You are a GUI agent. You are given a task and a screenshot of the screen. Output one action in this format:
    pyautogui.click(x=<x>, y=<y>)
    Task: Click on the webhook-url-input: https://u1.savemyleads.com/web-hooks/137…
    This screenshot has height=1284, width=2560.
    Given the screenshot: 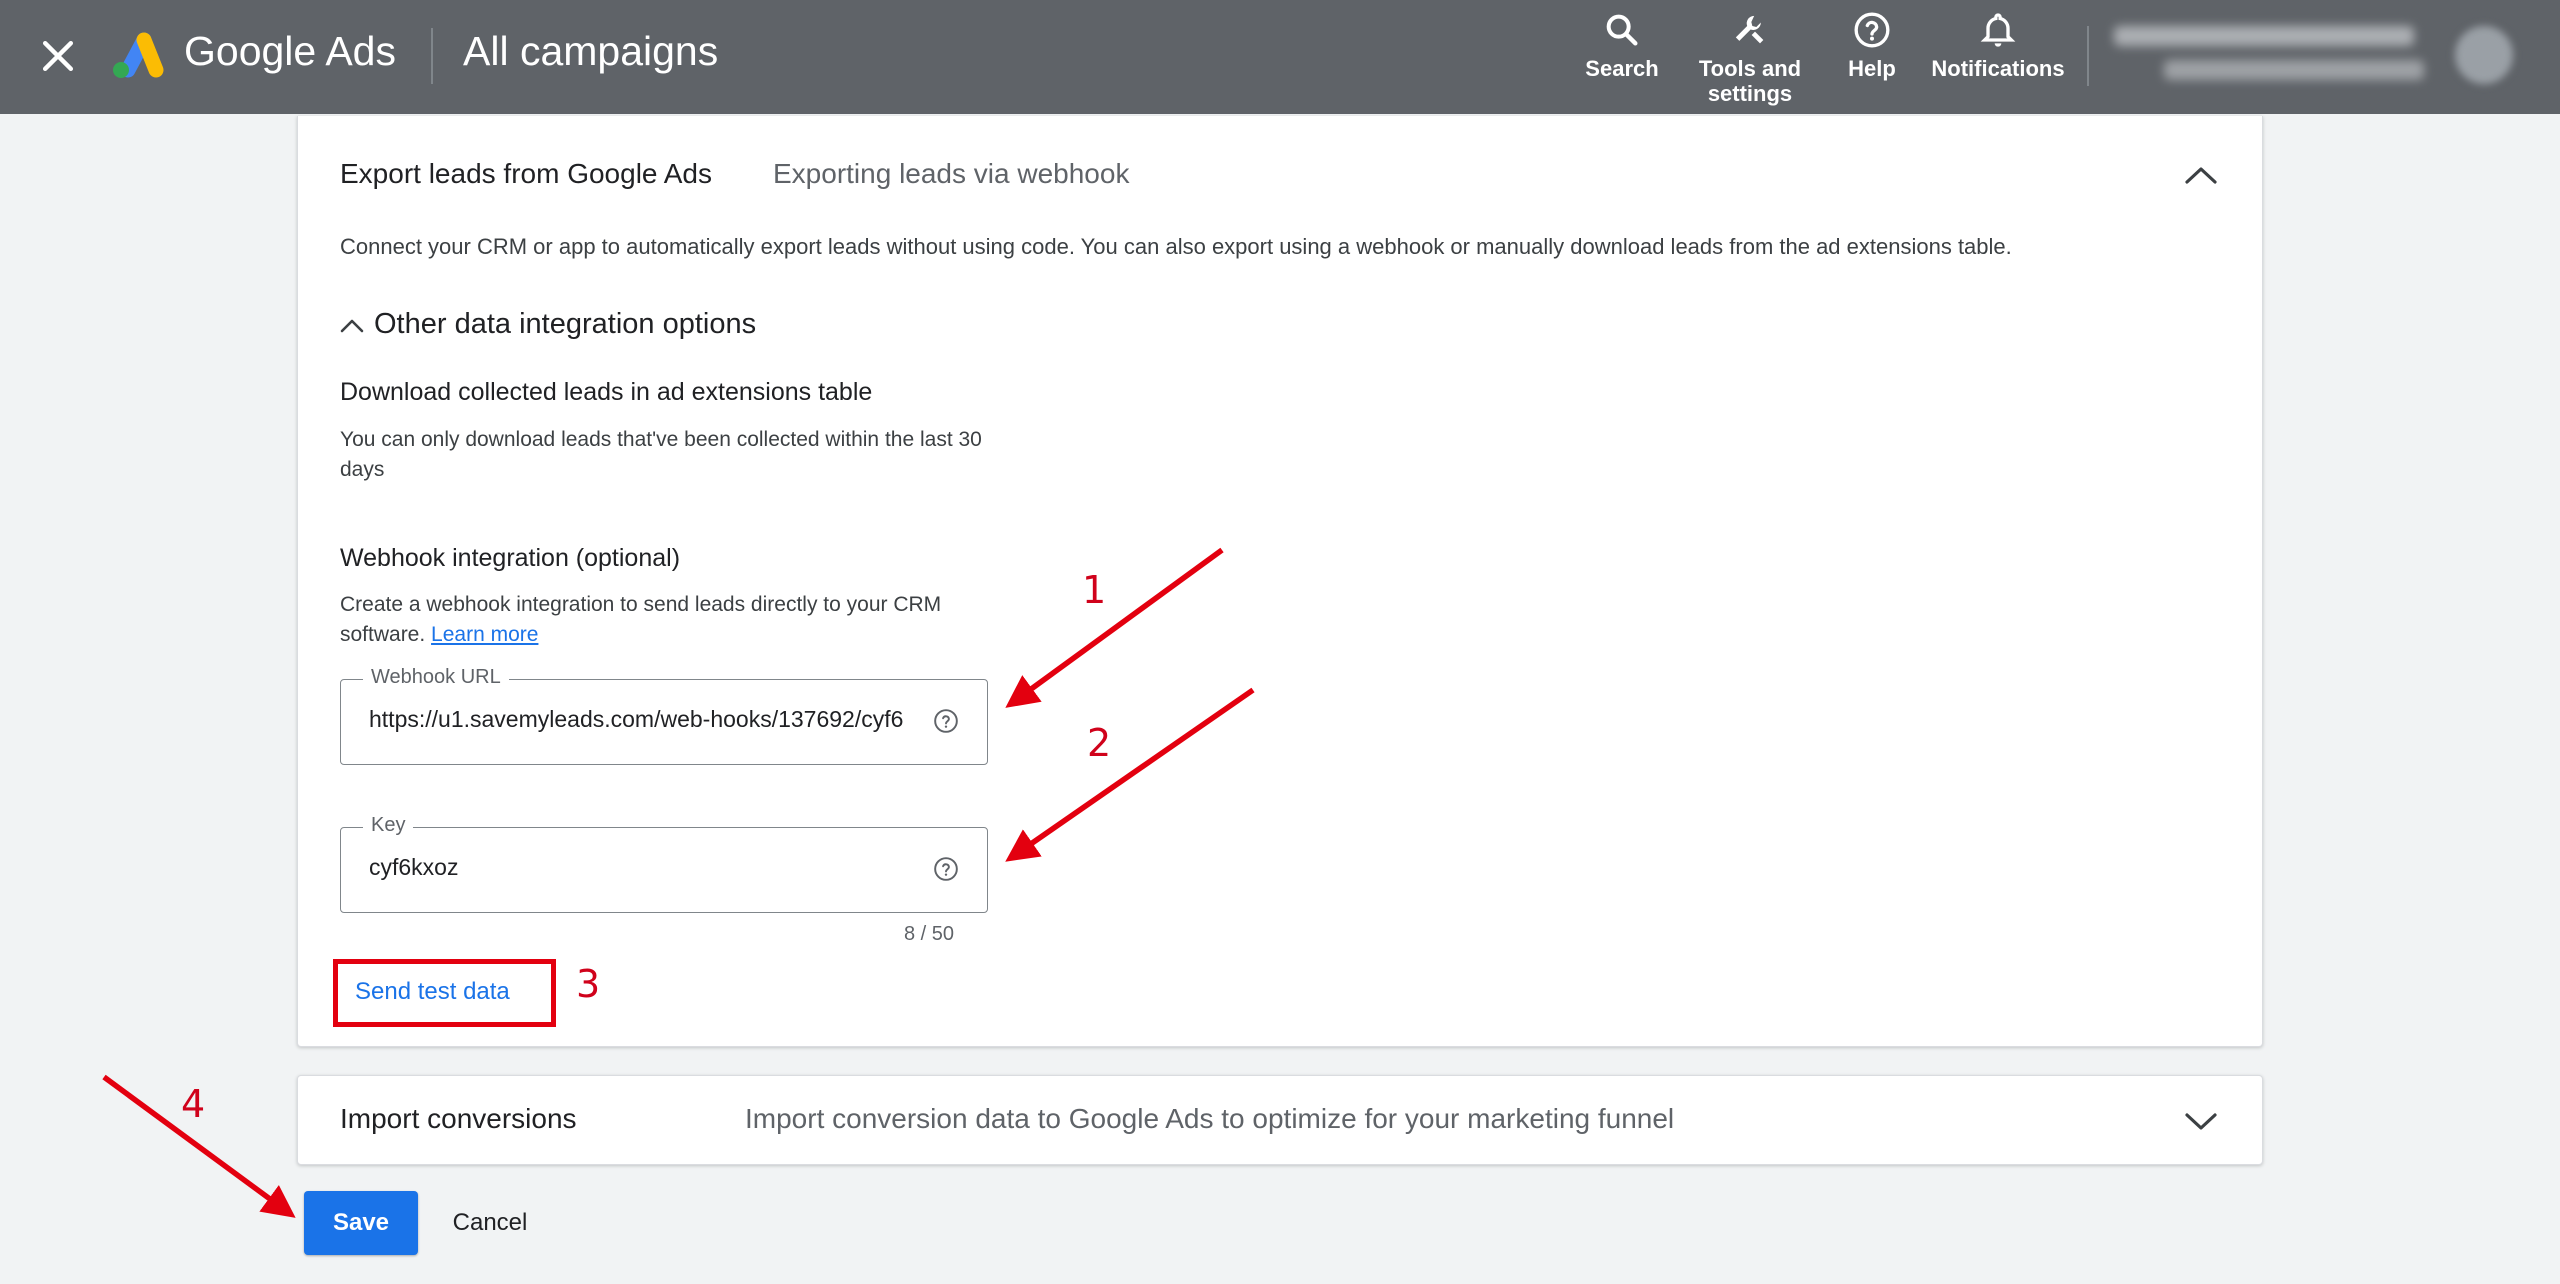 What is the action you would take?
    pyautogui.click(x=649, y=719)
    